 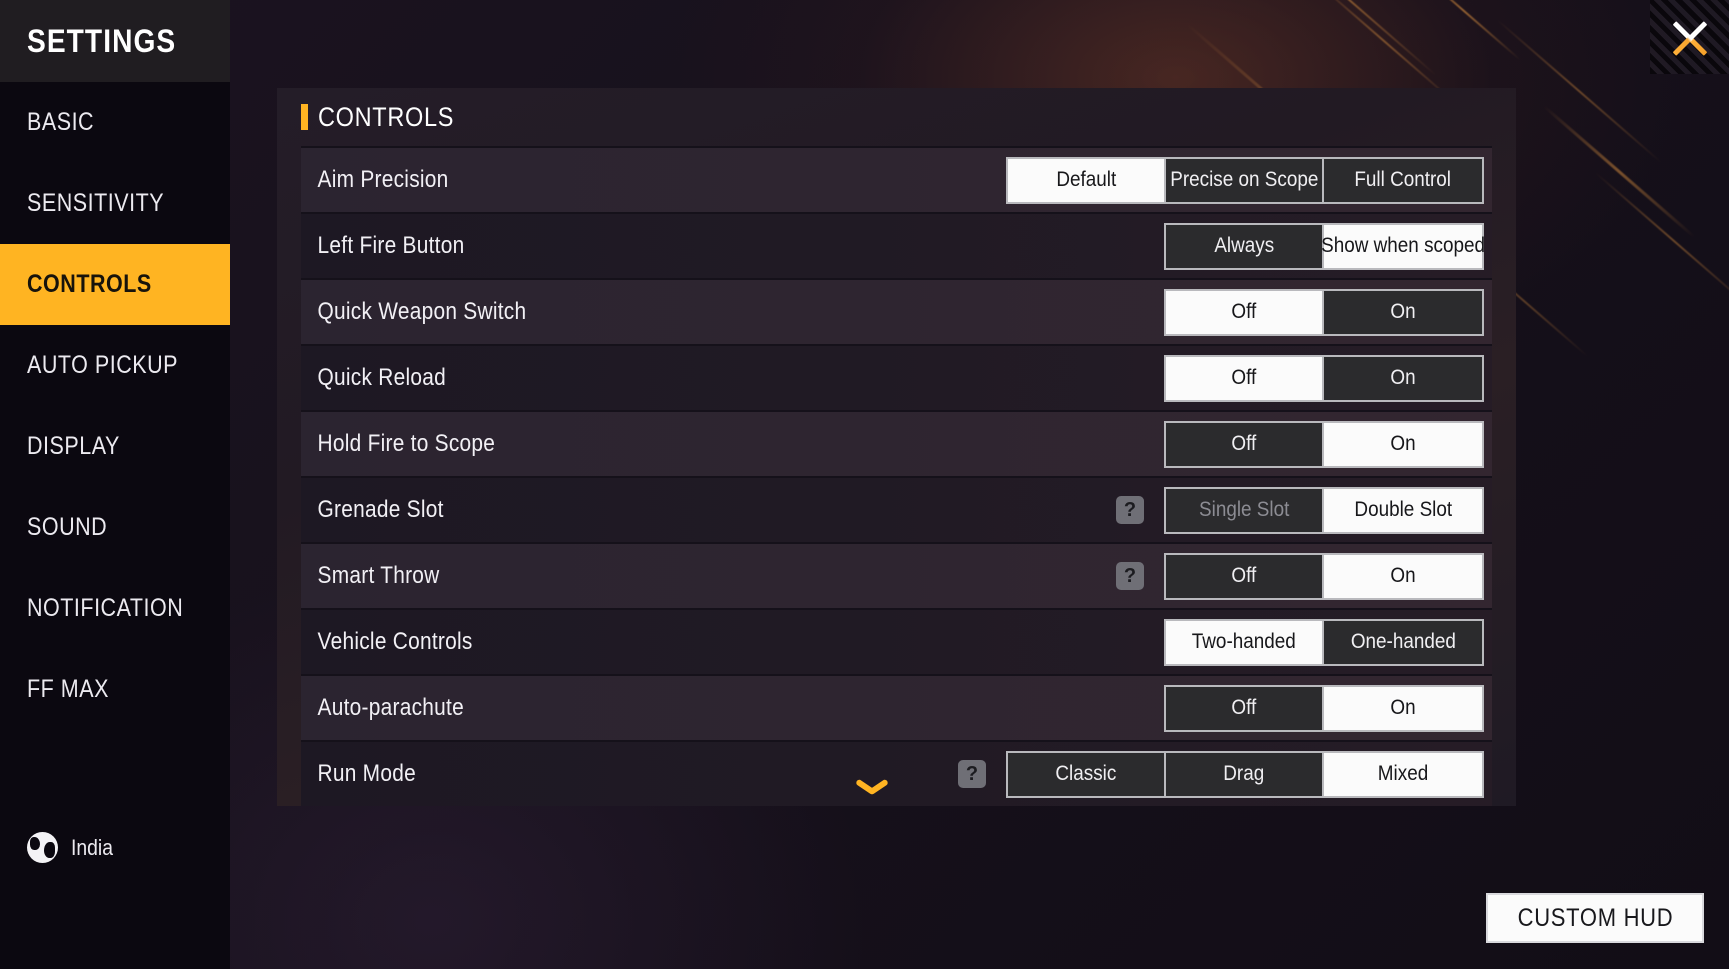 What do you see at coordinates (386, 116) in the screenshot?
I see `section-title: CONTROLS` at bounding box center [386, 116].